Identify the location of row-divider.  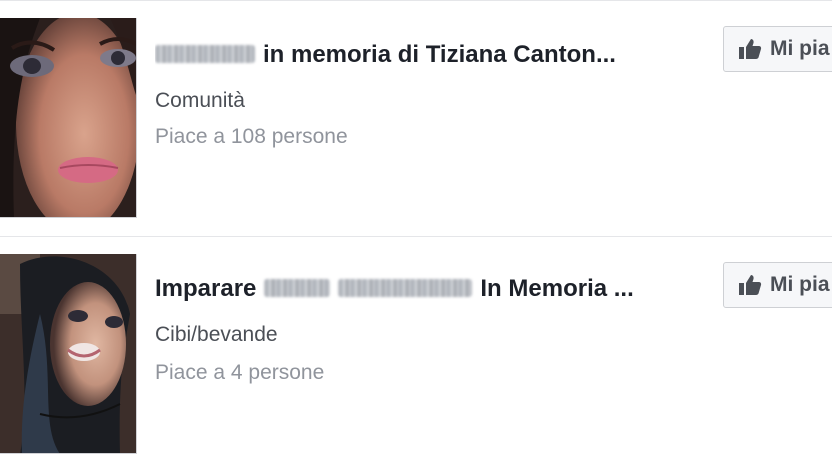
(416, 236).